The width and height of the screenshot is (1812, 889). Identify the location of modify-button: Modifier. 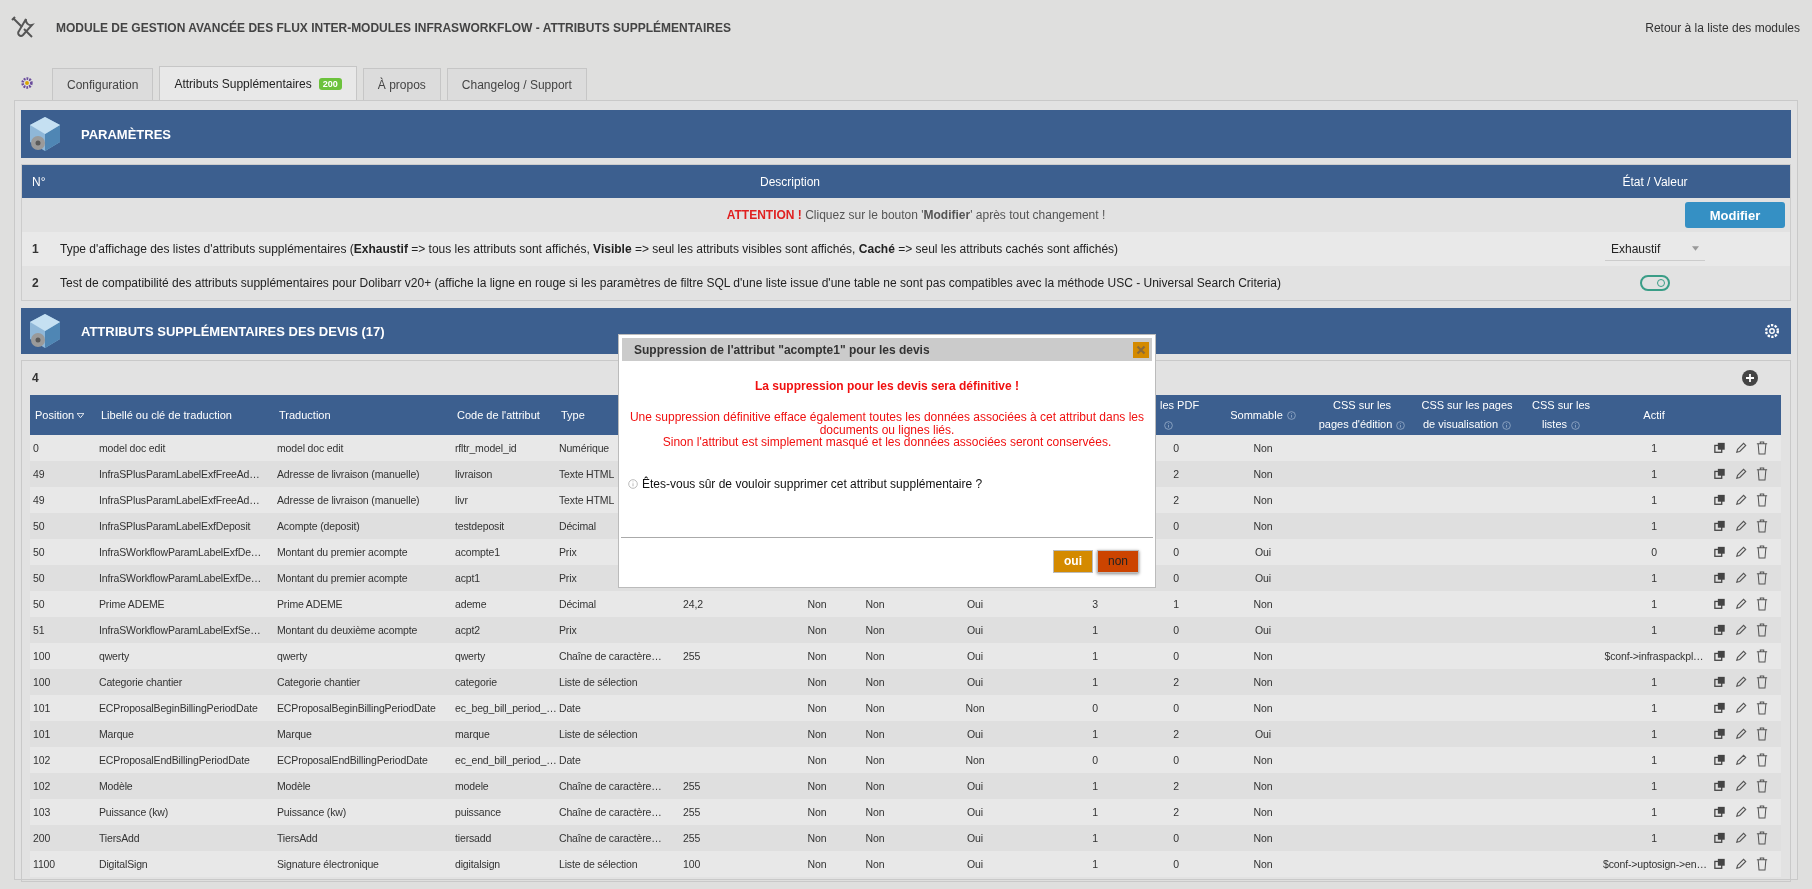
(1735, 215).